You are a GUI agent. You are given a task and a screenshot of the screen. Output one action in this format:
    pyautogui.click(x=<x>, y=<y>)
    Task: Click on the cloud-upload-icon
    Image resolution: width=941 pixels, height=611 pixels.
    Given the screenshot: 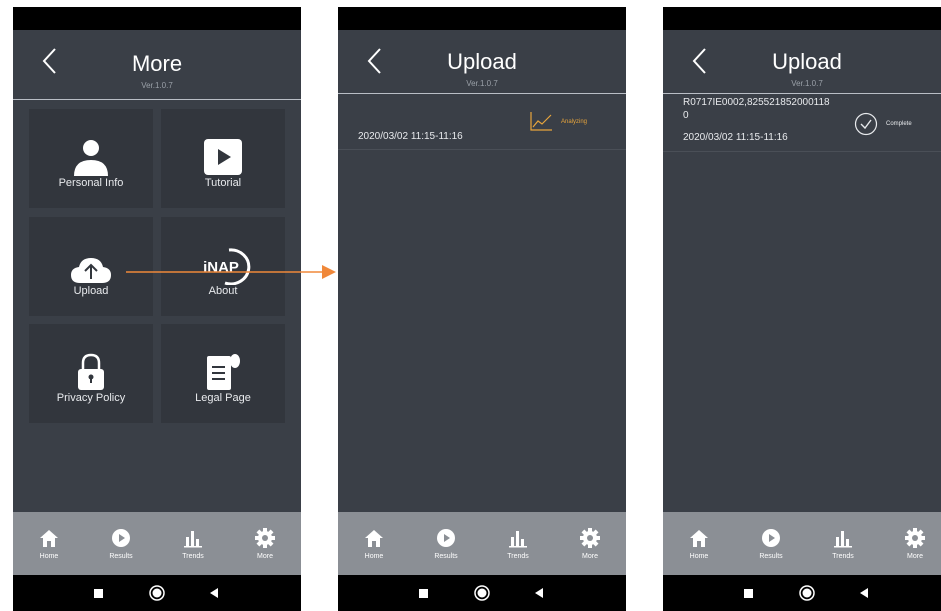 What is the action you would take?
    pyautogui.click(x=91, y=270)
    